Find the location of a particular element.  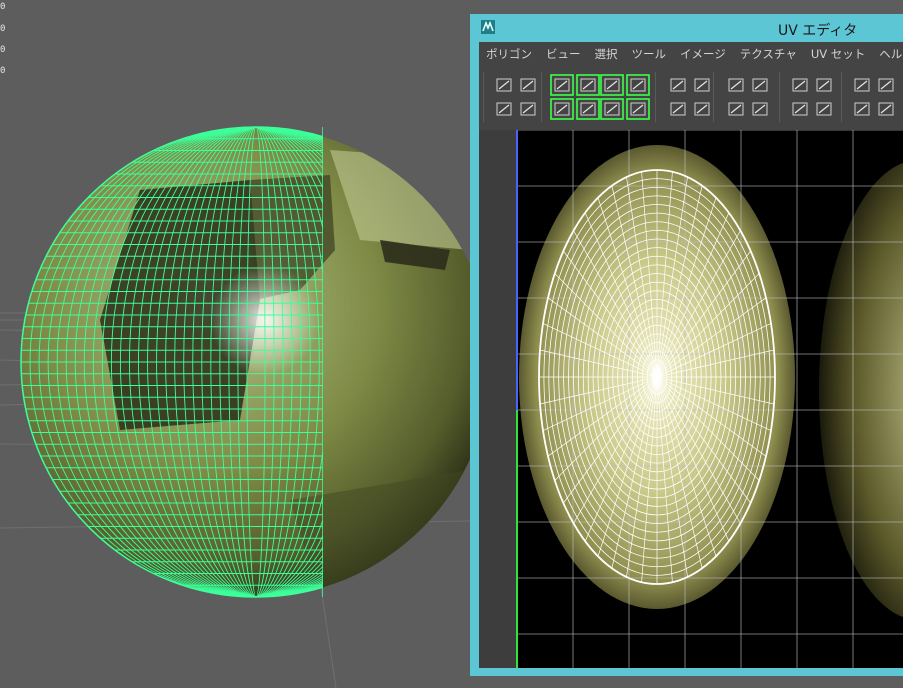

relax-icon is located at coordinates (638, 109).